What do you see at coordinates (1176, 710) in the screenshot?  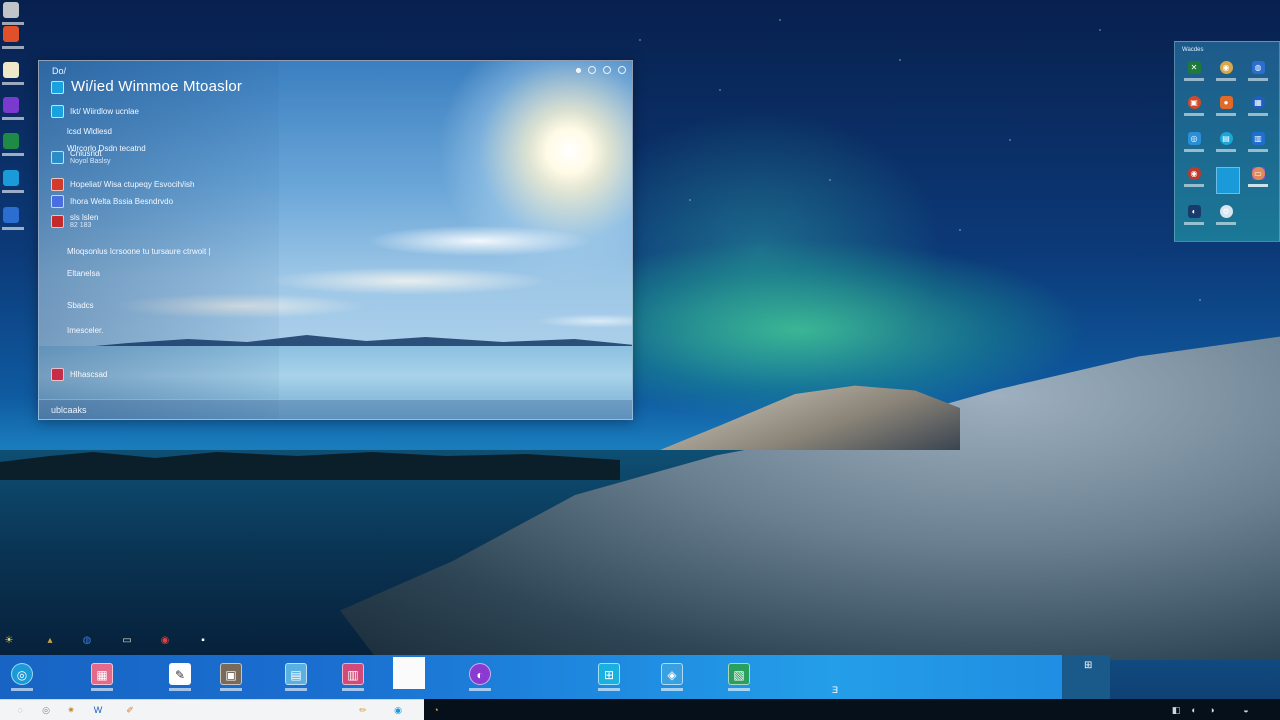 I see `network-icon: ◧` at bounding box center [1176, 710].